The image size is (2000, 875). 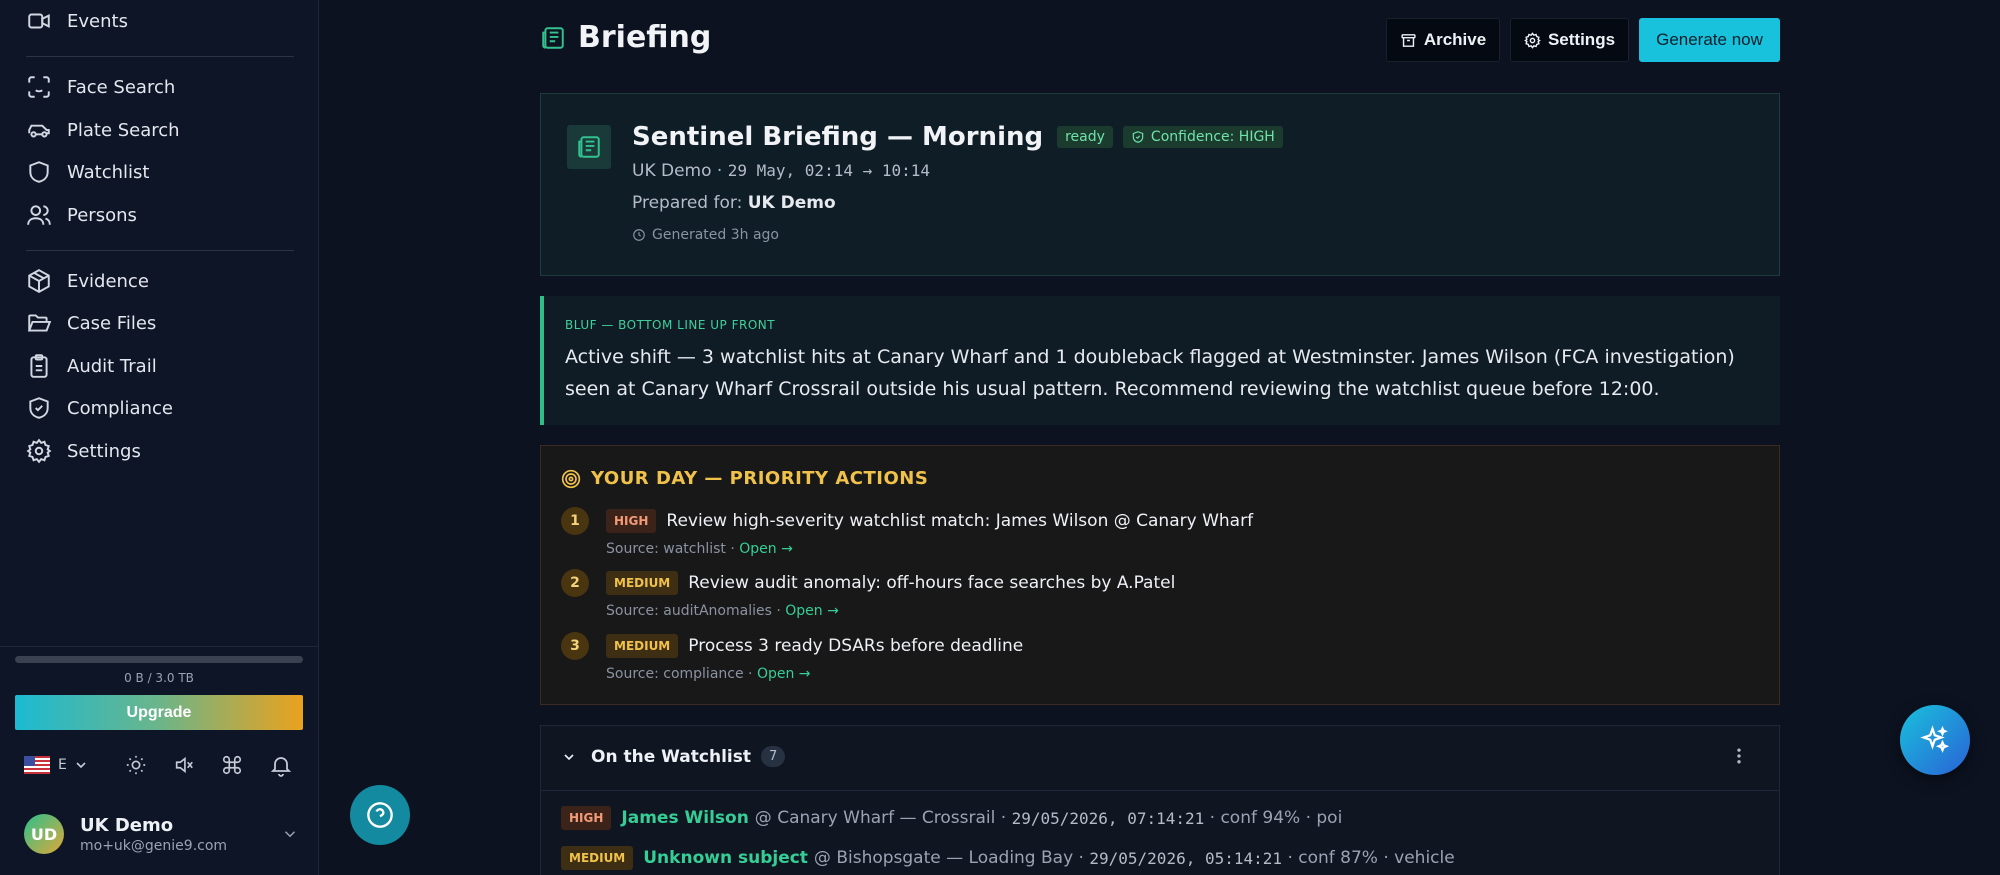 What do you see at coordinates (575, 646) in the screenshot?
I see `action-number: 3` at bounding box center [575, 646].